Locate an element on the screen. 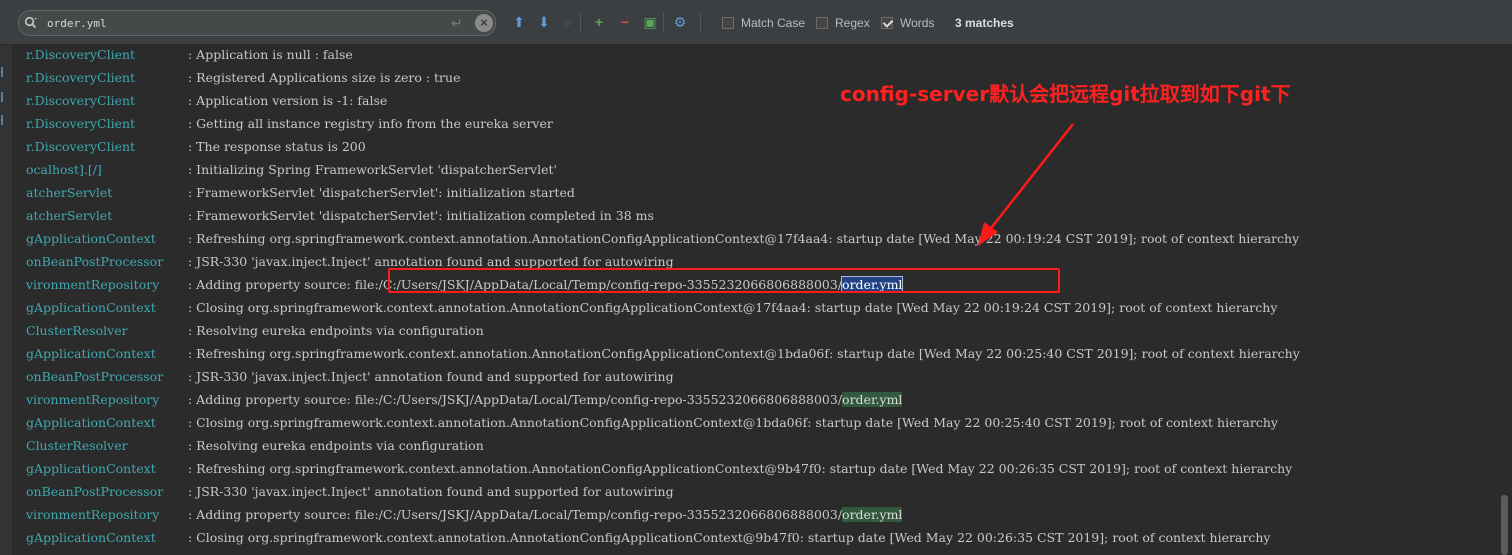 This screenshot has height=555, width=1512. words-checkbox is located at coordinates (887, 23).